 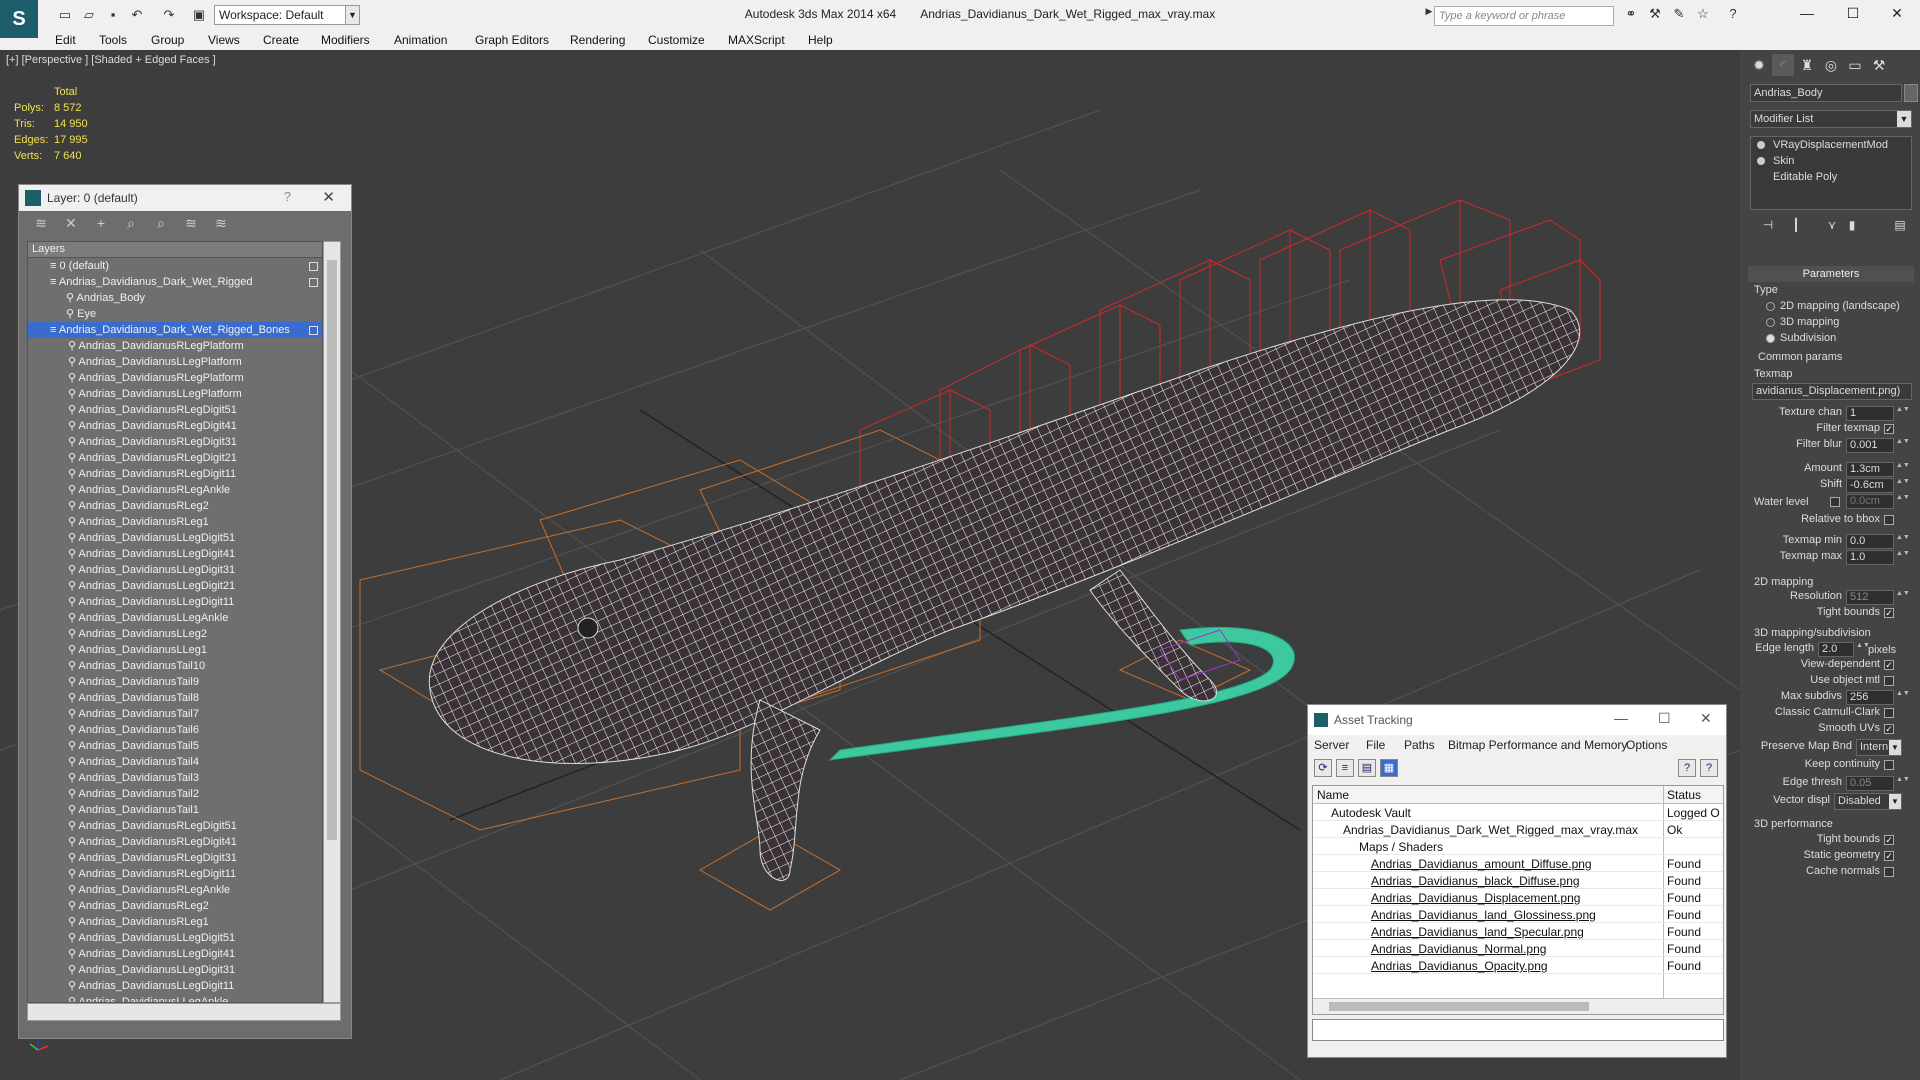 What do you see at coordinates (1770, 322) in the screenshot?
I see `radio-3d-mapping` at bounding box center [1770, 322].